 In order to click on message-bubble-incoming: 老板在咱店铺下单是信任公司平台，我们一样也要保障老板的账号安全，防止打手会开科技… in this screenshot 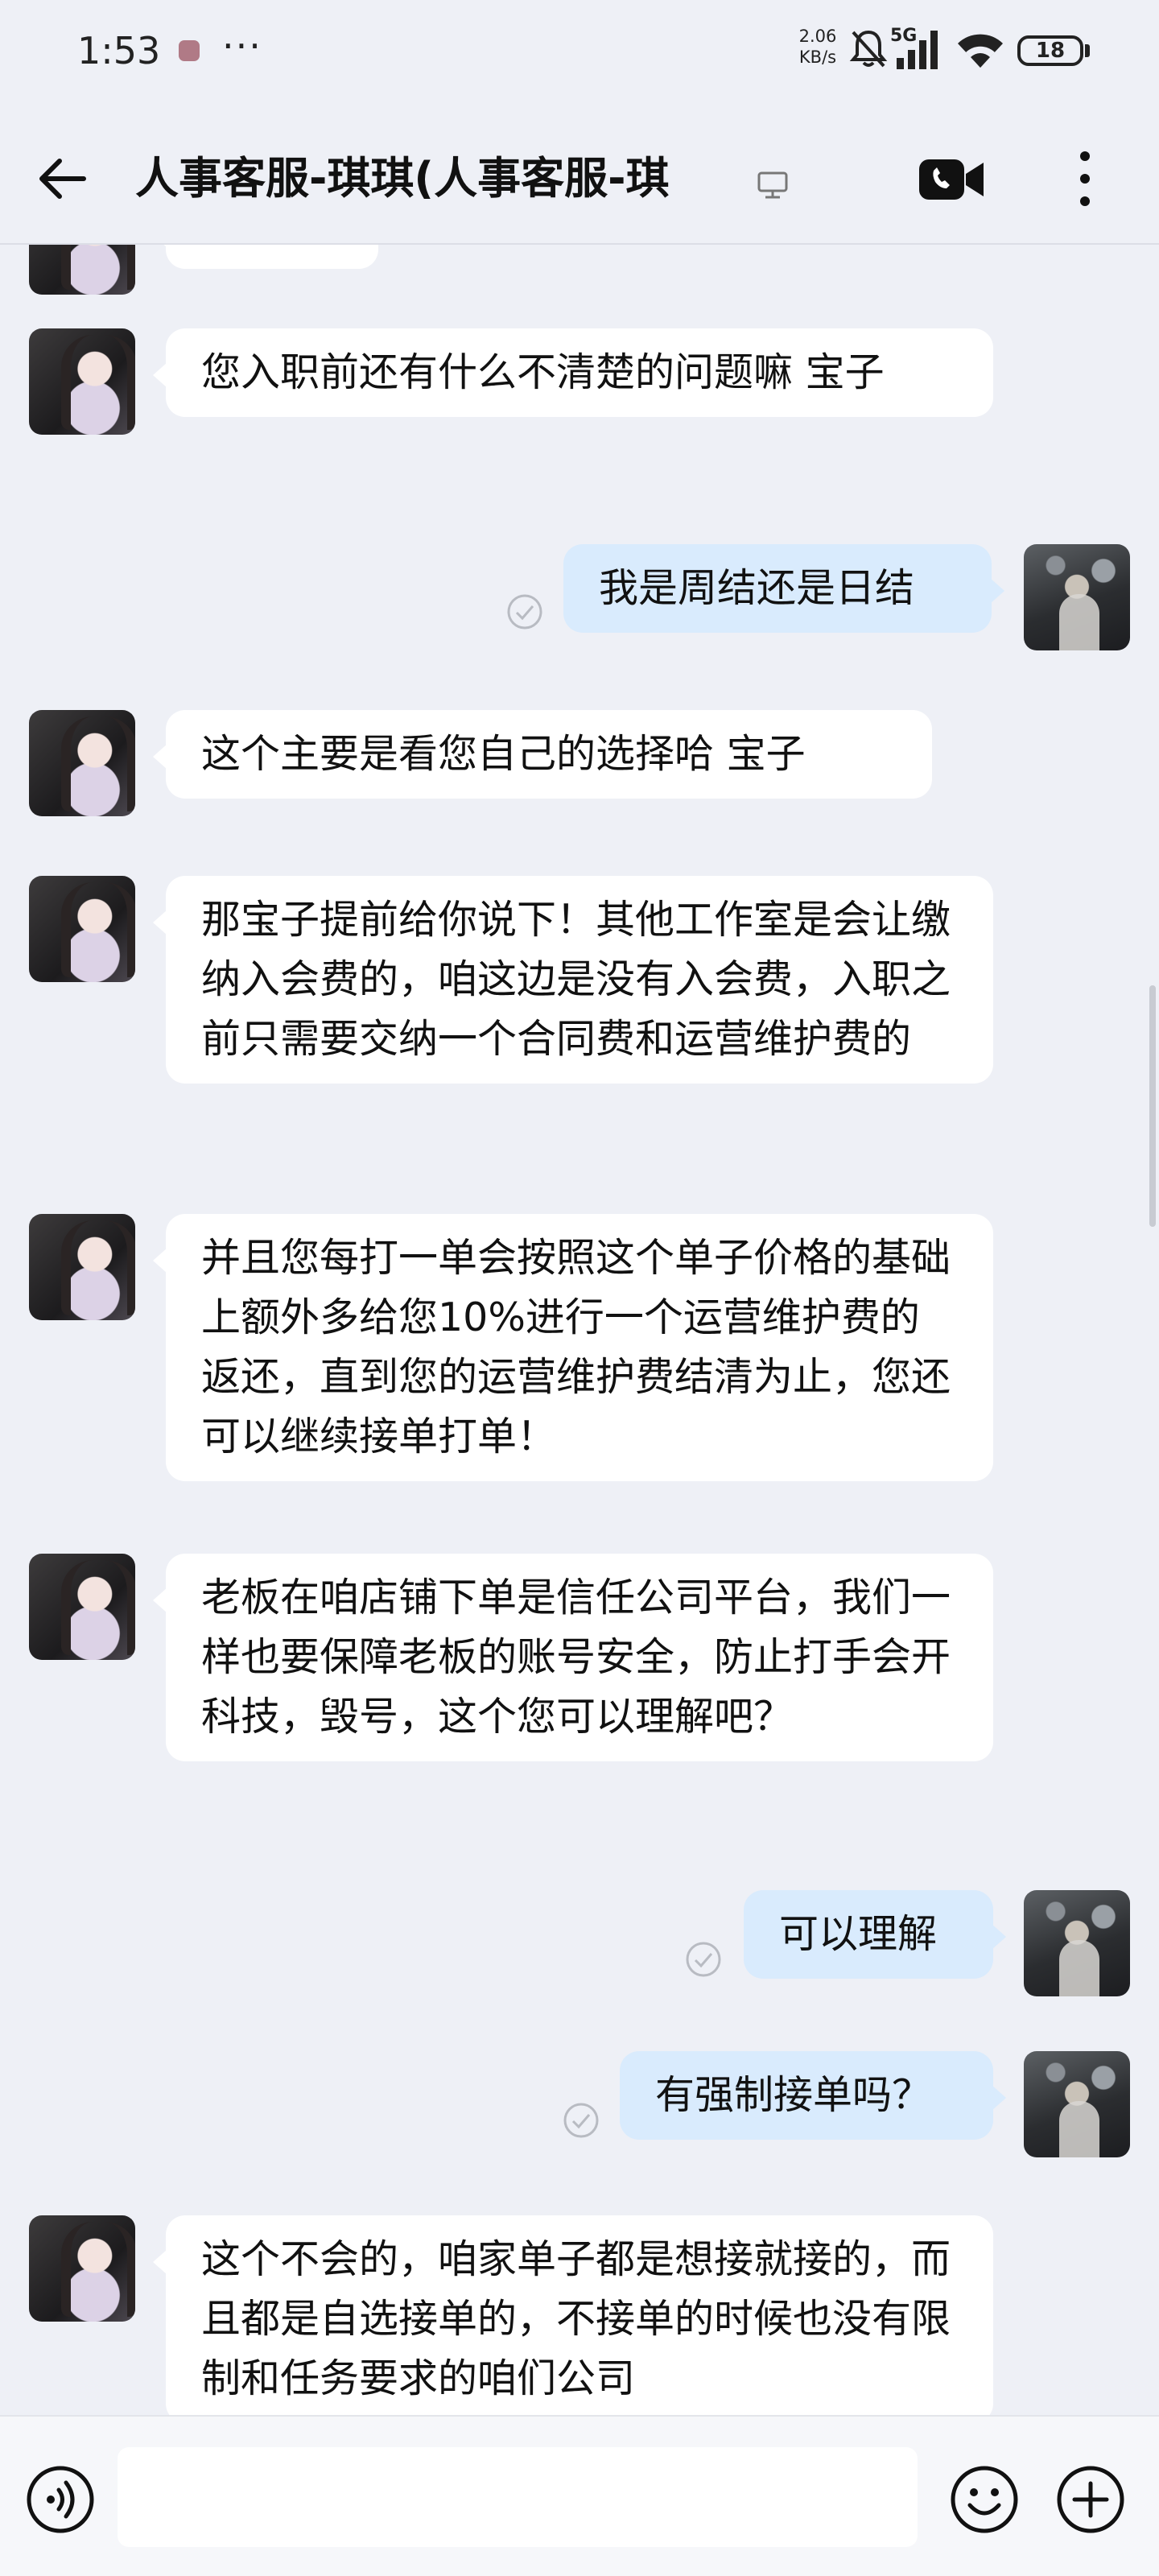, I will do `click(573, 1657)`.